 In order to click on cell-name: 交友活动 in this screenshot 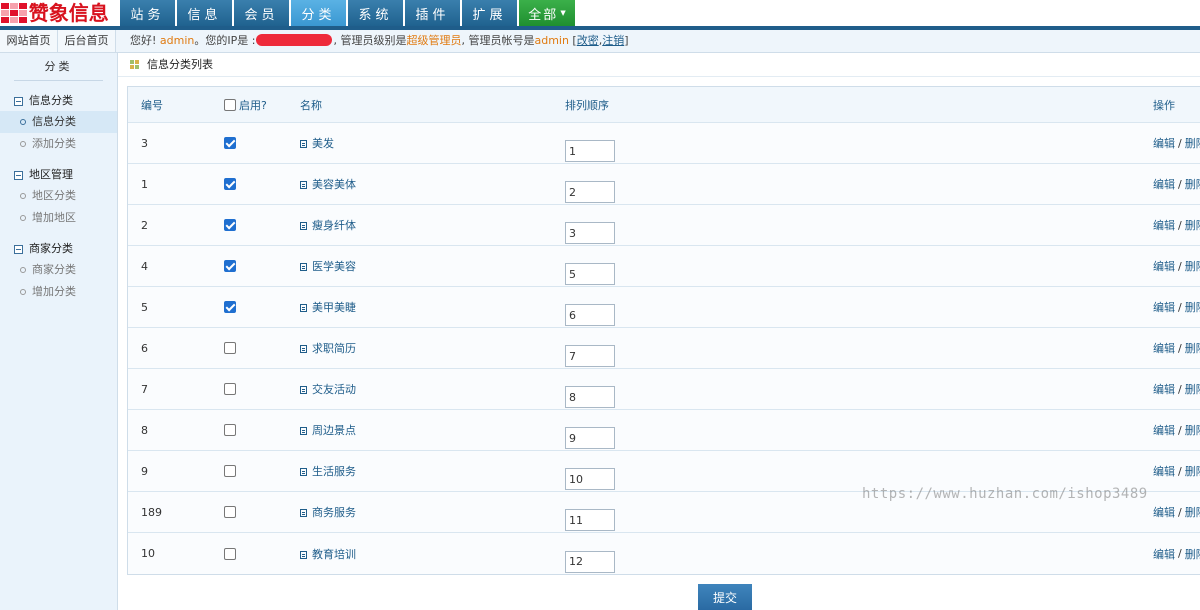, I will do `click(328, 389)`.